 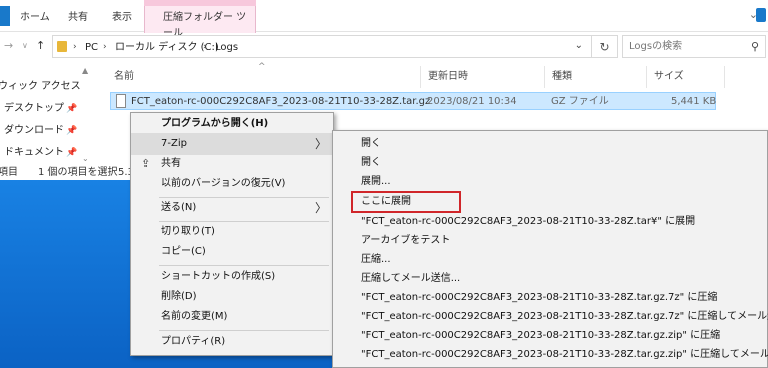 I want to click on address-bar: › PC › ローカル ディスク (C:) › Logs ⌄, so click(x=322, y=46).